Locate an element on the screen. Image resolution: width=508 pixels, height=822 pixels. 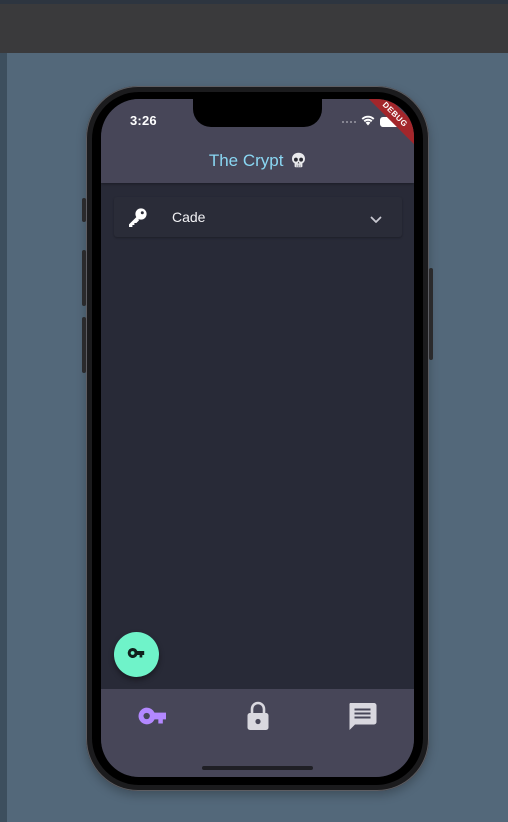
window-left-edge is located at coordinates (3, 437).